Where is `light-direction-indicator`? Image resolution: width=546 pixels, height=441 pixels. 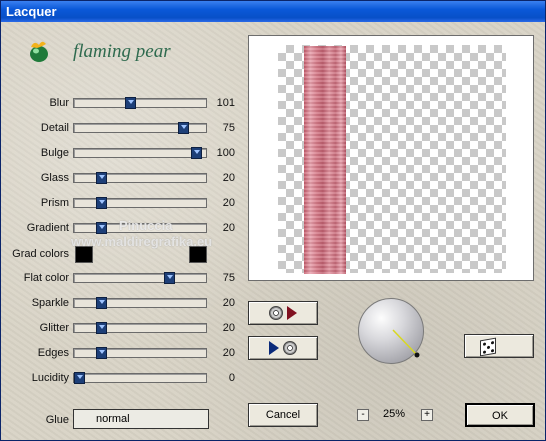
light-direction-indicator is located at coordinates (406, 343).